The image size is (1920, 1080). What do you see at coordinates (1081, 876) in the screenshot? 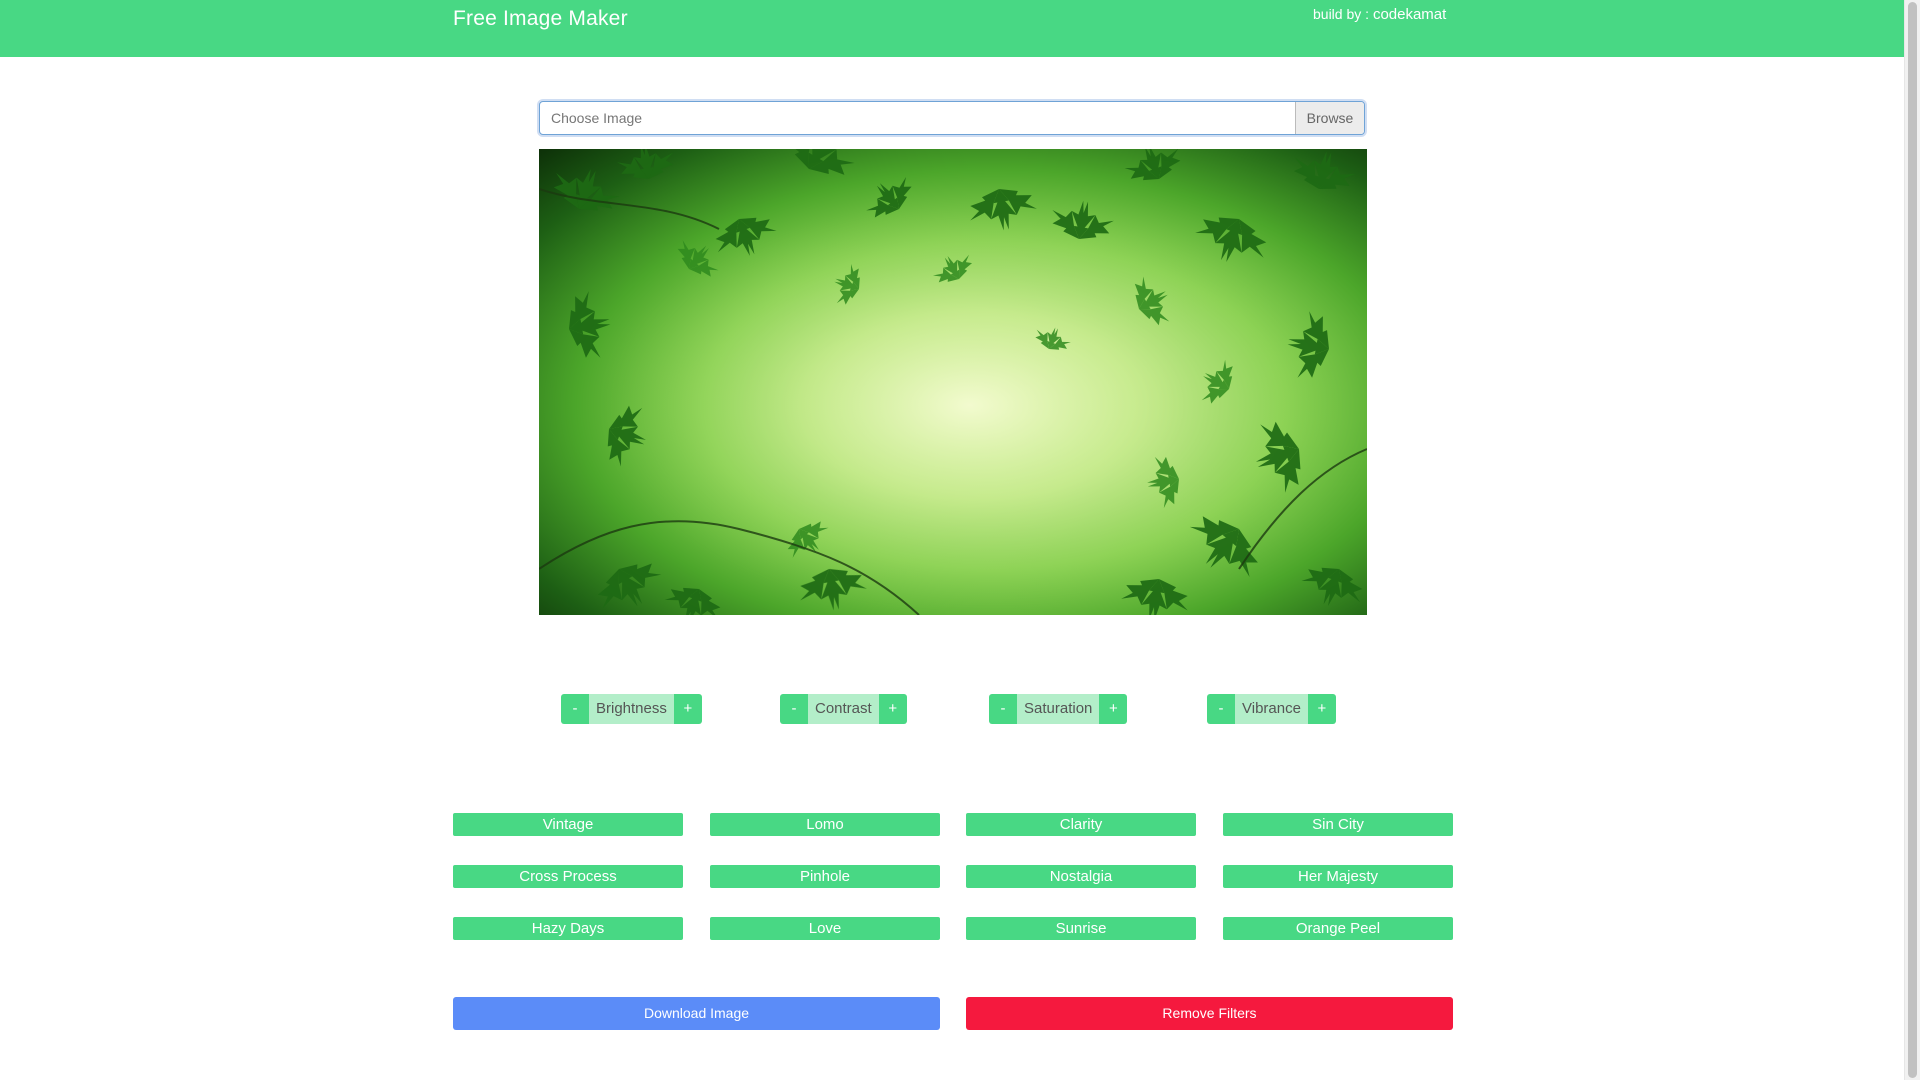
I see `filter-nostalgia-button: Nostalgia` at bounding box center [1081, 876].